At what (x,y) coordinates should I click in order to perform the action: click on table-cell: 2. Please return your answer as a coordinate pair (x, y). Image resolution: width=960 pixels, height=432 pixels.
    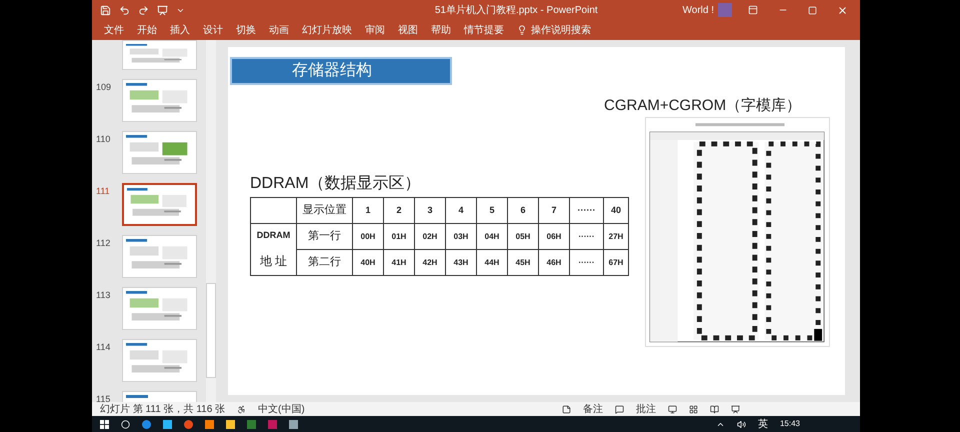
    Looking at the image, I should click on (399, 211).